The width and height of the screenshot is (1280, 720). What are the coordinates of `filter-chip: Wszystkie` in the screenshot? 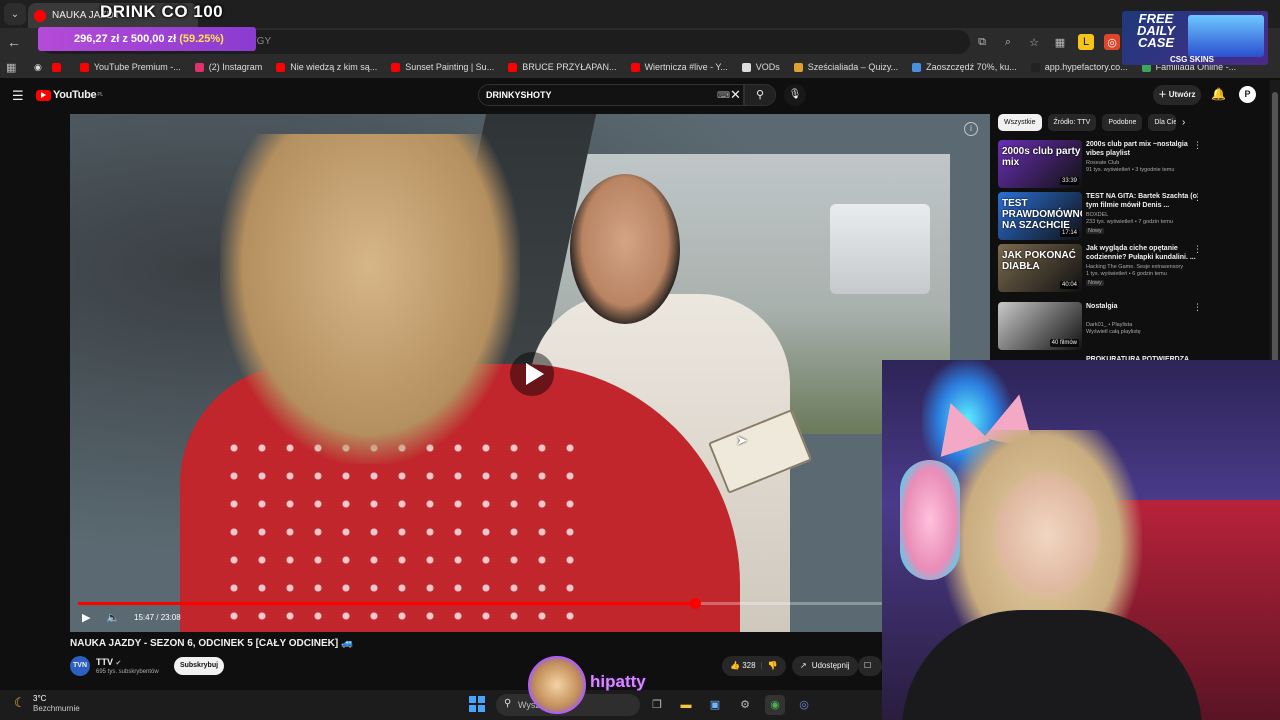 It's located at (1020, 122).